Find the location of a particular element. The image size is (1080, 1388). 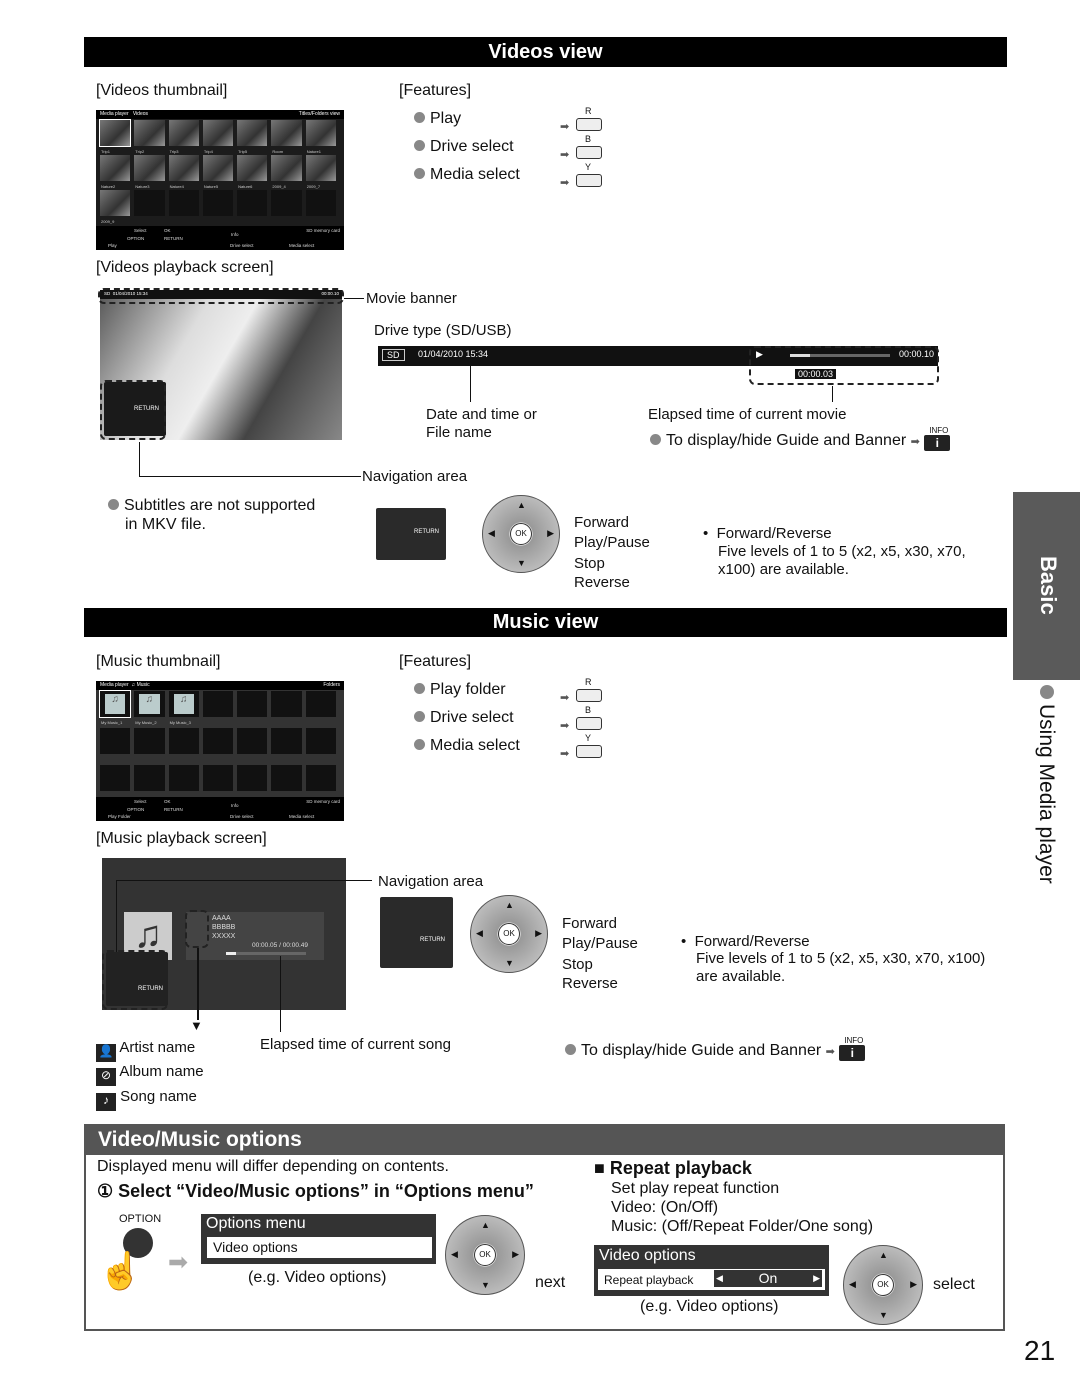

arrow-right-icon: ➡ is located at coordinates (178, 1262).